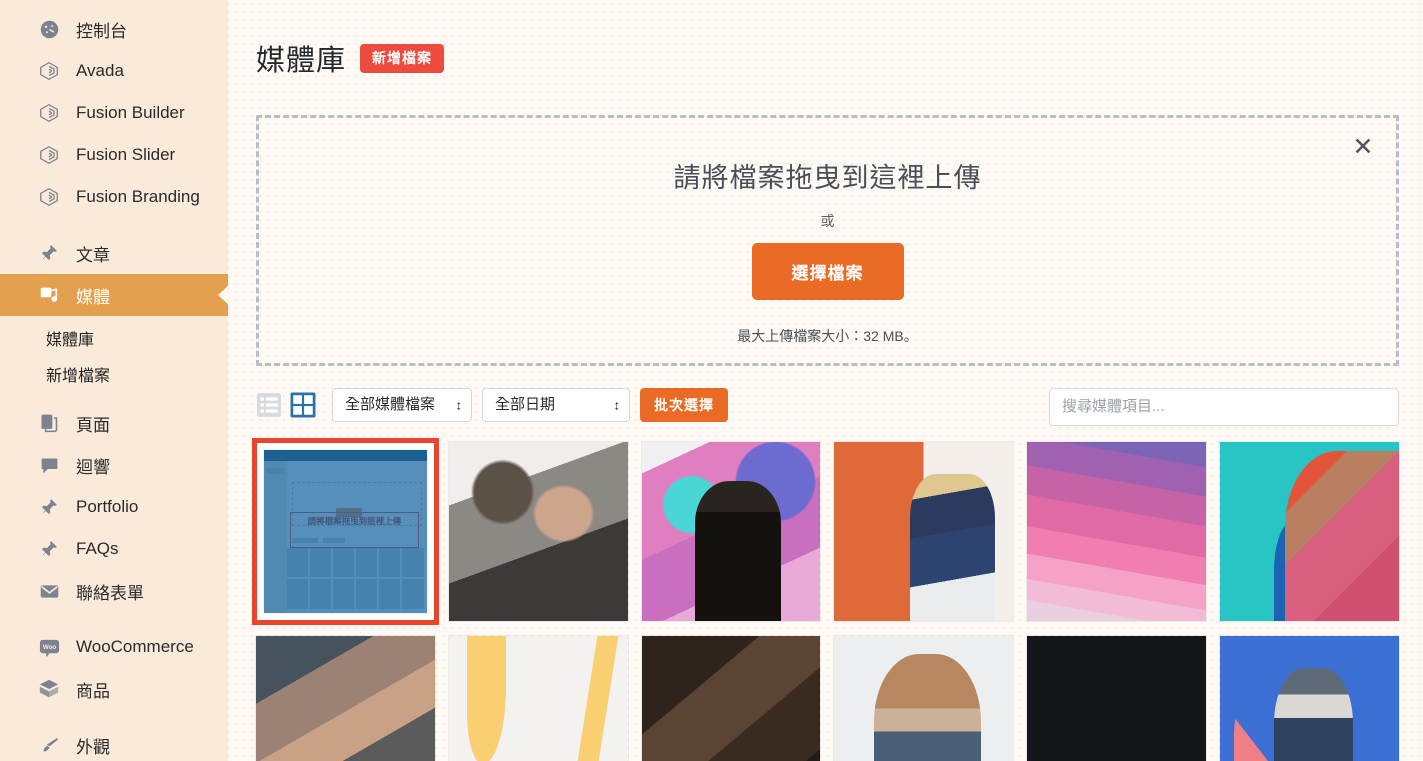  I want to click on sidebar-item-media: 媒體, so click(114, 295).